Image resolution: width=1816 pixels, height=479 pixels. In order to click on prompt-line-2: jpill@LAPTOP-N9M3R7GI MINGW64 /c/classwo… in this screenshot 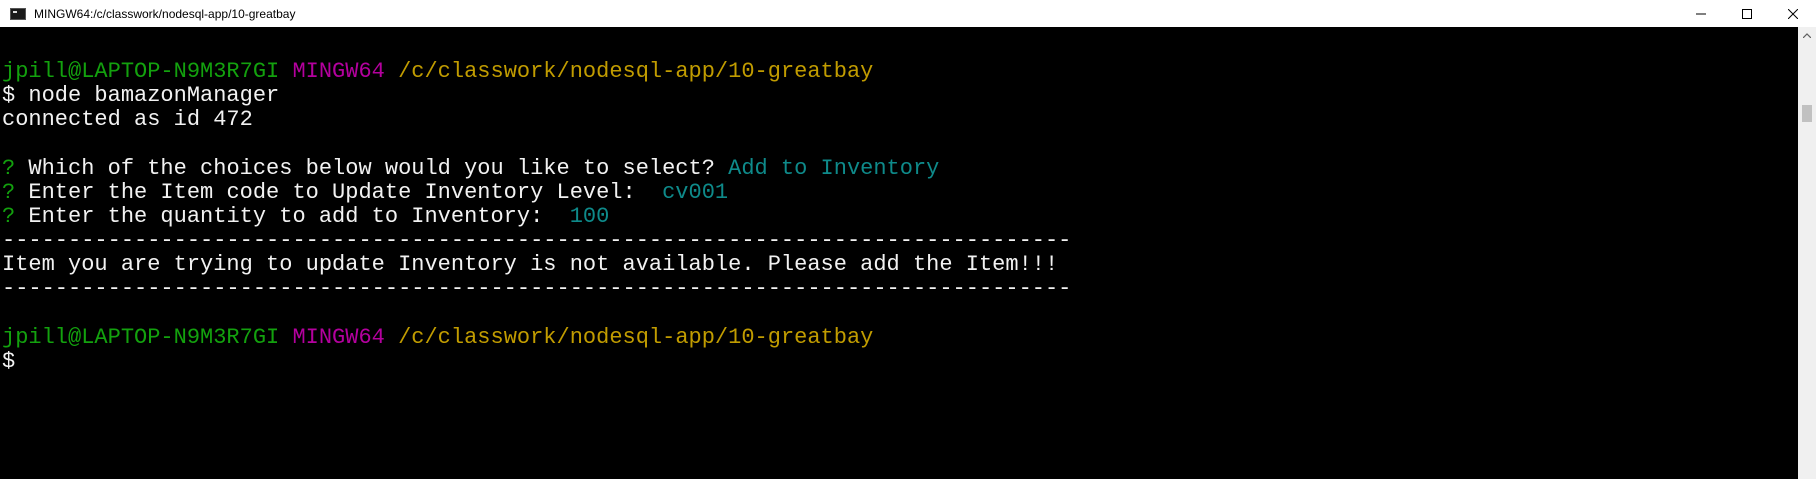, I will do `click(437, 338)`.